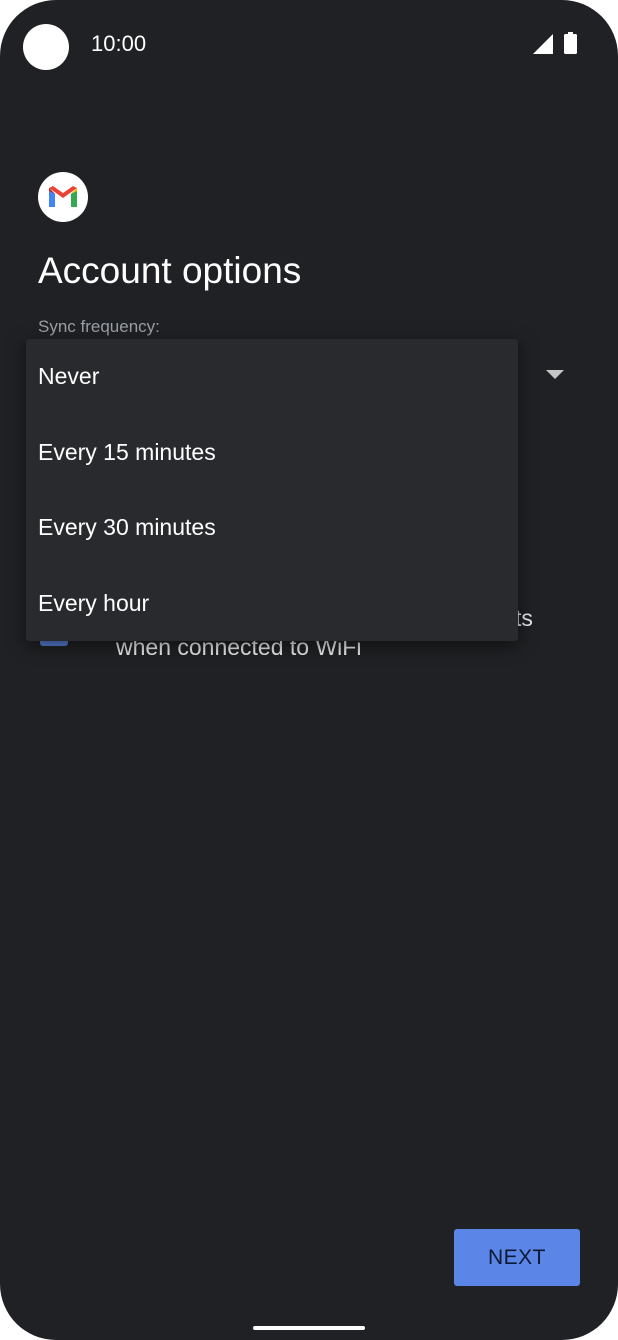 The height and width of the screenshot is (1340, 618). I want to click on menu-item-label: Every 15 minutes, so click(127, 452).